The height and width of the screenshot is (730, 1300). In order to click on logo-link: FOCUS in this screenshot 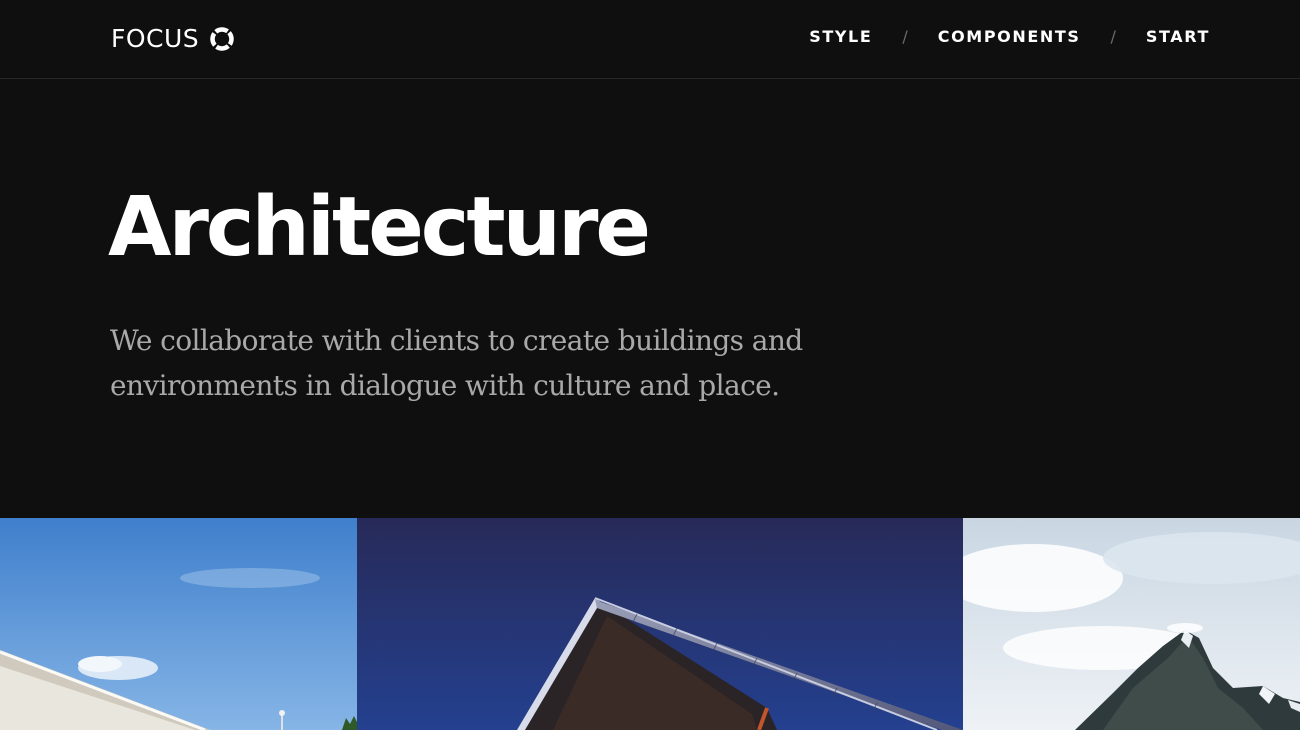, I will do `click(173, 39)`.